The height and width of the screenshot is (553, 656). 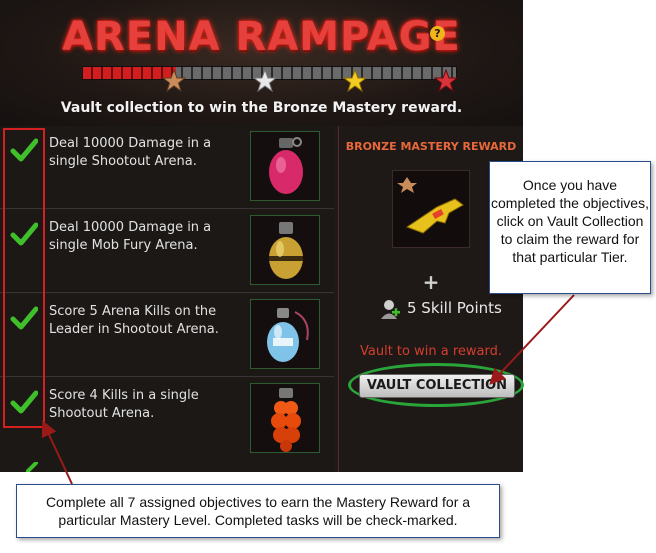 I want to click on golden-gun-icon, so click(x=430, y=205).